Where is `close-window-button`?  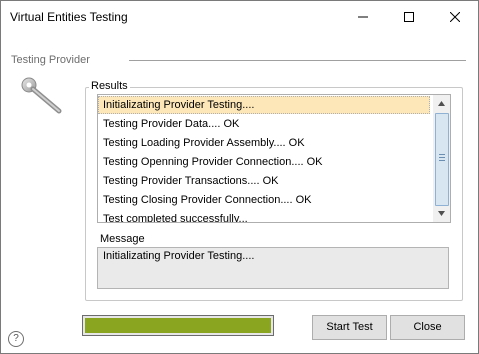
close-window-button is located at coordinates (455, 16).